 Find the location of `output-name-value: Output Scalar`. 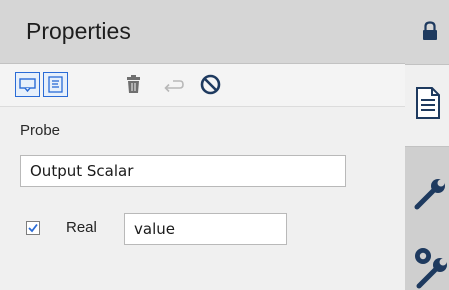

output-name-value: Output Scalar is located at coordinates (82, 171).